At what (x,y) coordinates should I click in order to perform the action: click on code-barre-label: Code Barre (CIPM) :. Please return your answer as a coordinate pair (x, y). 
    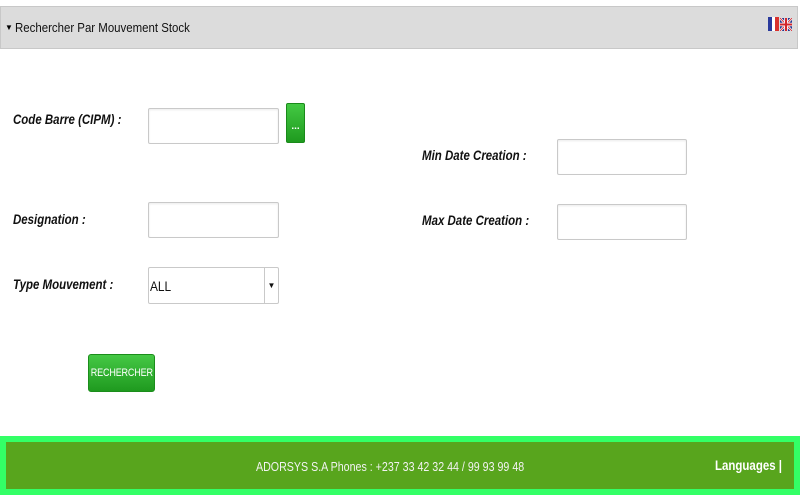
    Looking at the image, I should click on (67, 119).